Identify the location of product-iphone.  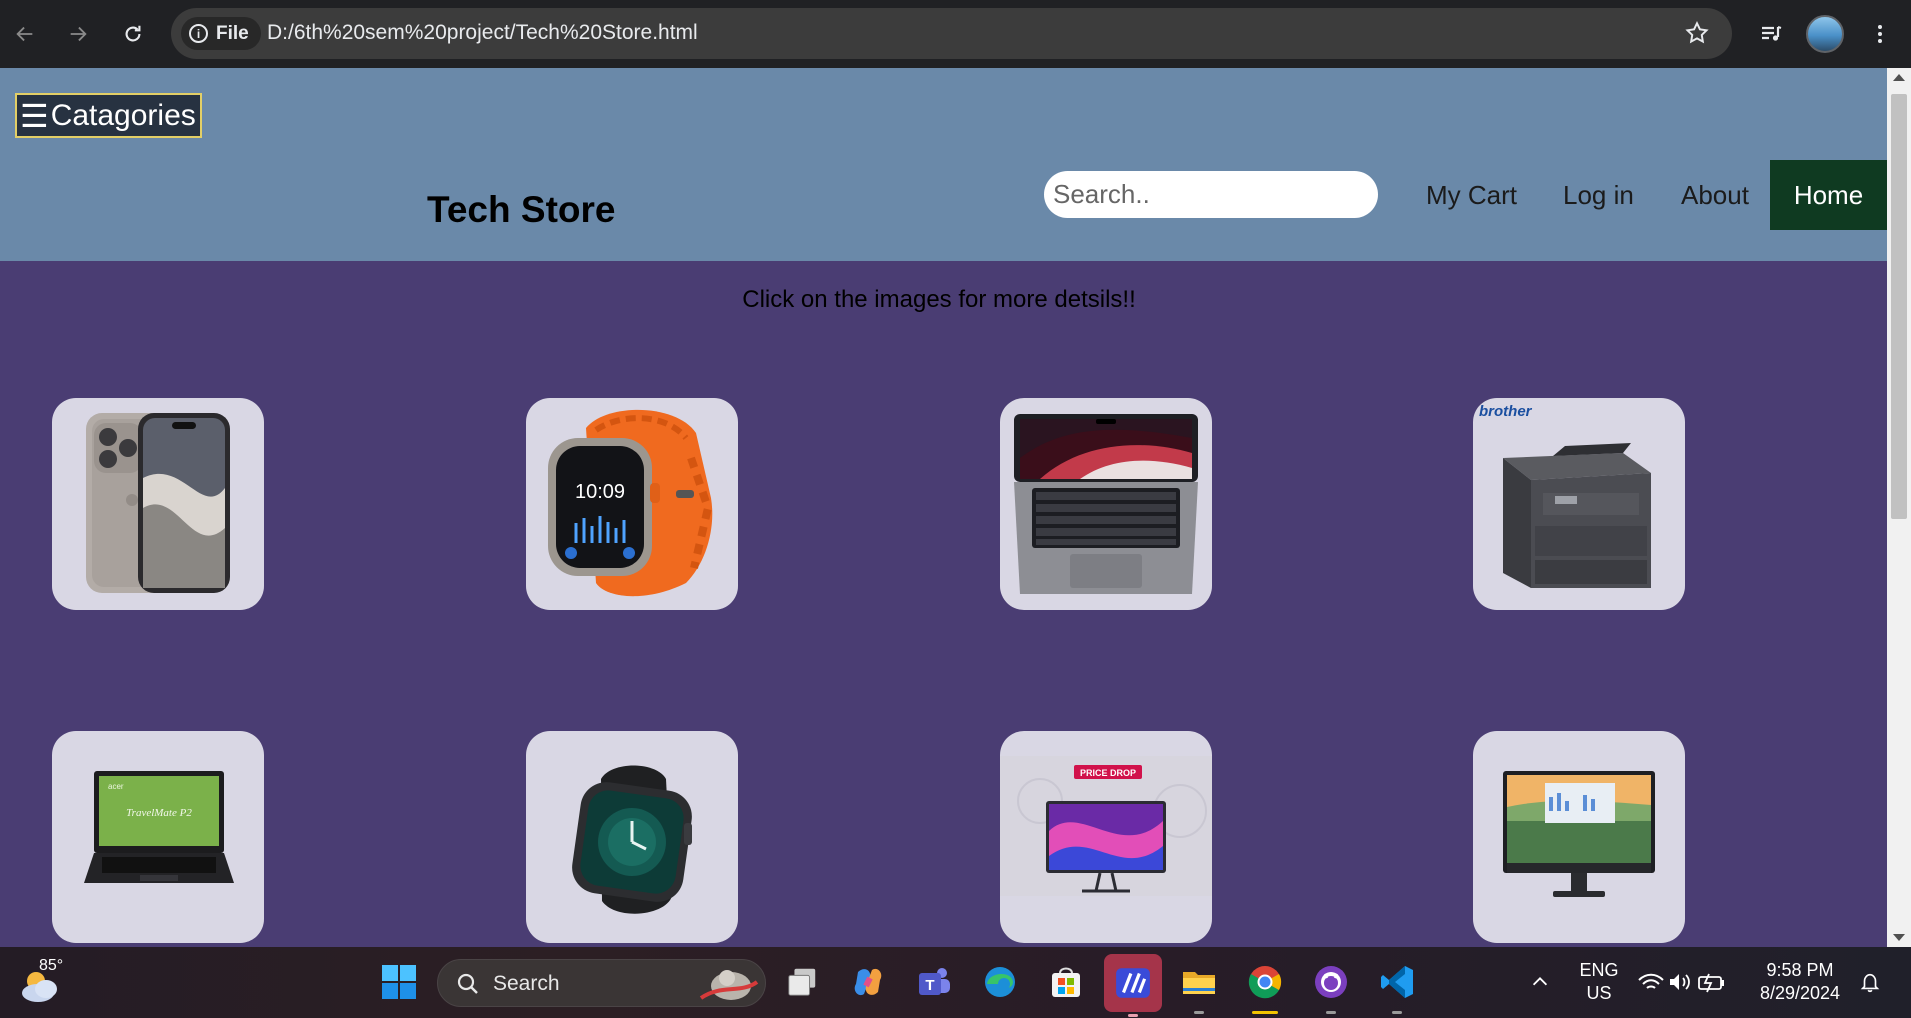
(158, 504).